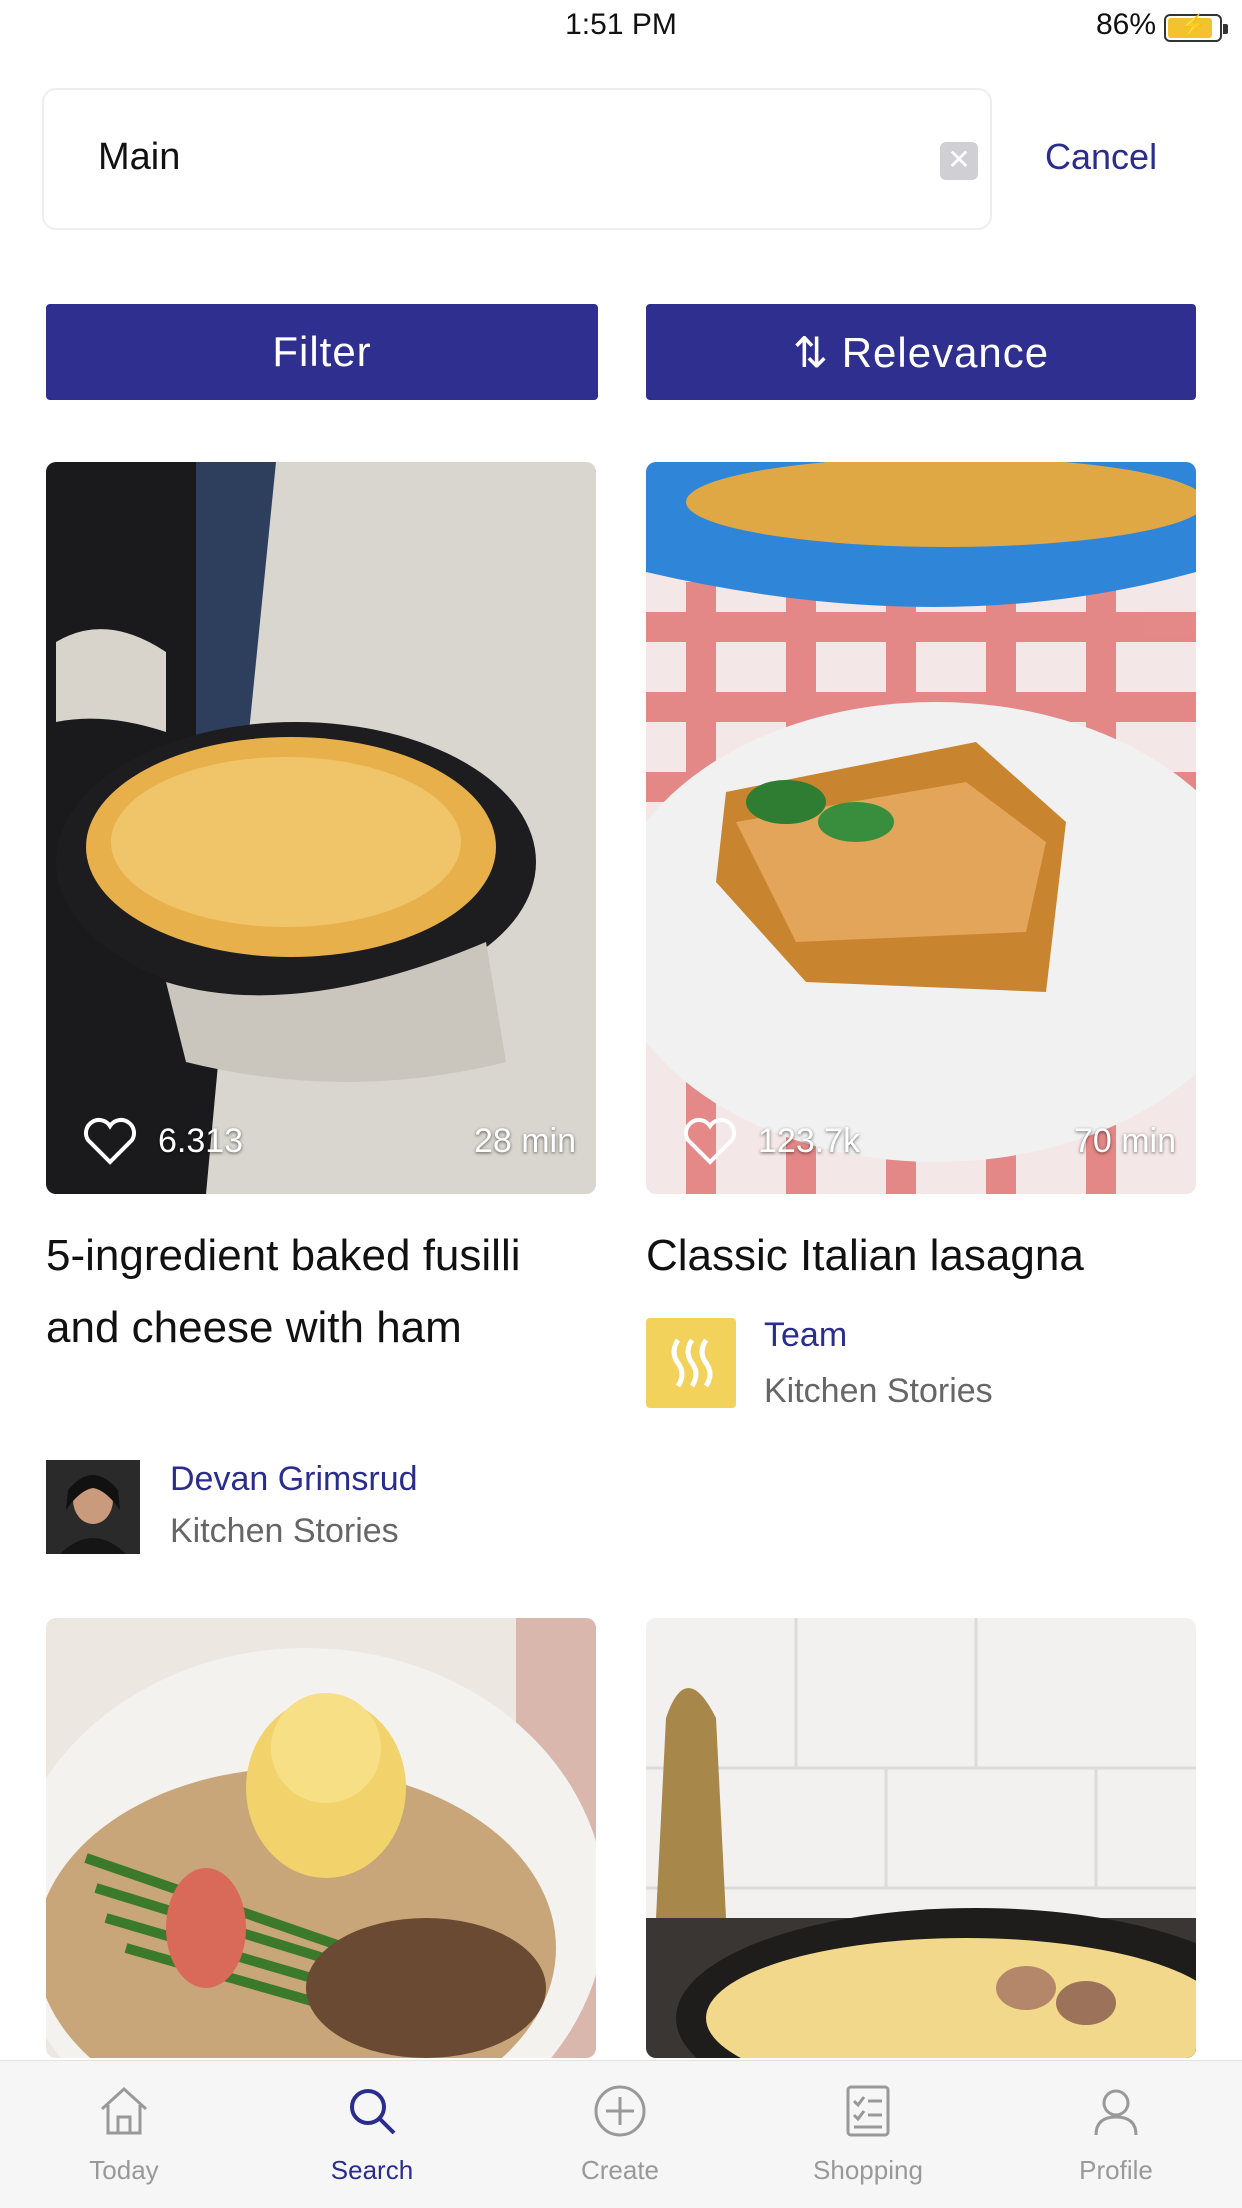 The width and height of the screenshot is (1242, 2208). Describe the element at coordinates (93, 1507) in the screenshot. I see `author-avatar` at that location.